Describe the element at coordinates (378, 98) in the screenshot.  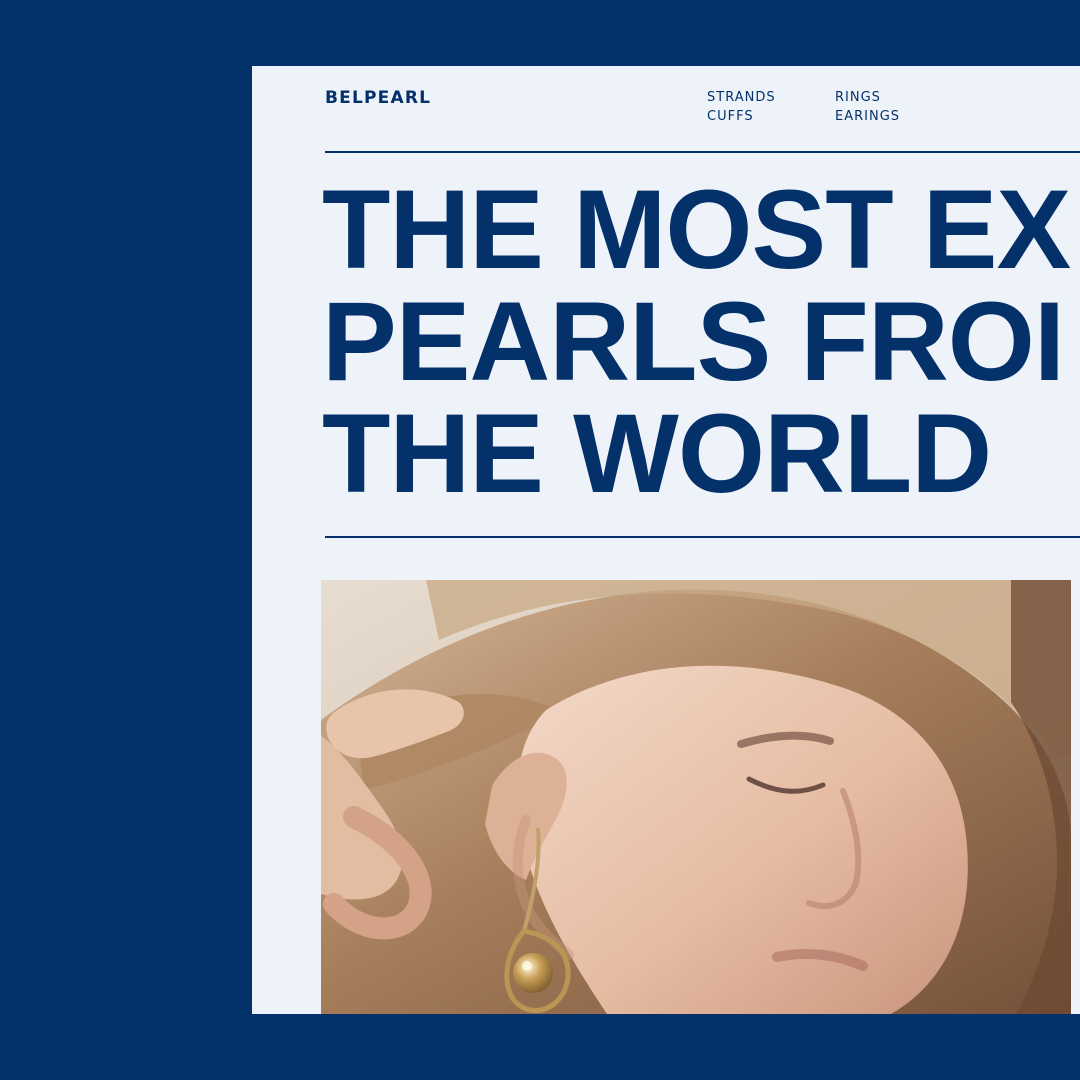
I see `brand-logo: BELPEARL` at that location.